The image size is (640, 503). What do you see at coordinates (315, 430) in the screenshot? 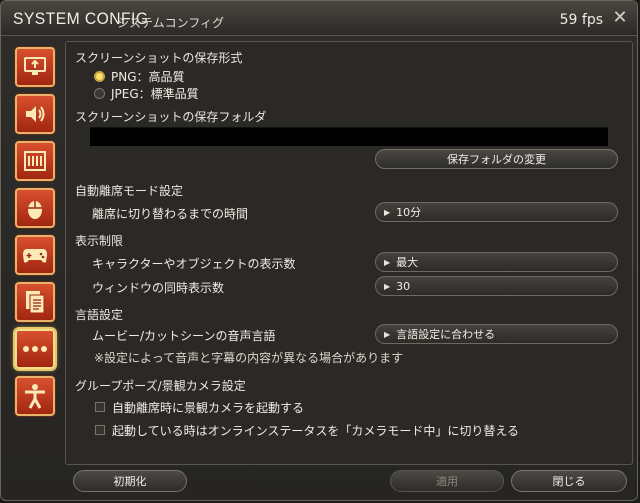
I see `camera-status-label: 起動している時はオンラインステータスを「カメラモード中」に切り替える` at bounding box center [315, 430].